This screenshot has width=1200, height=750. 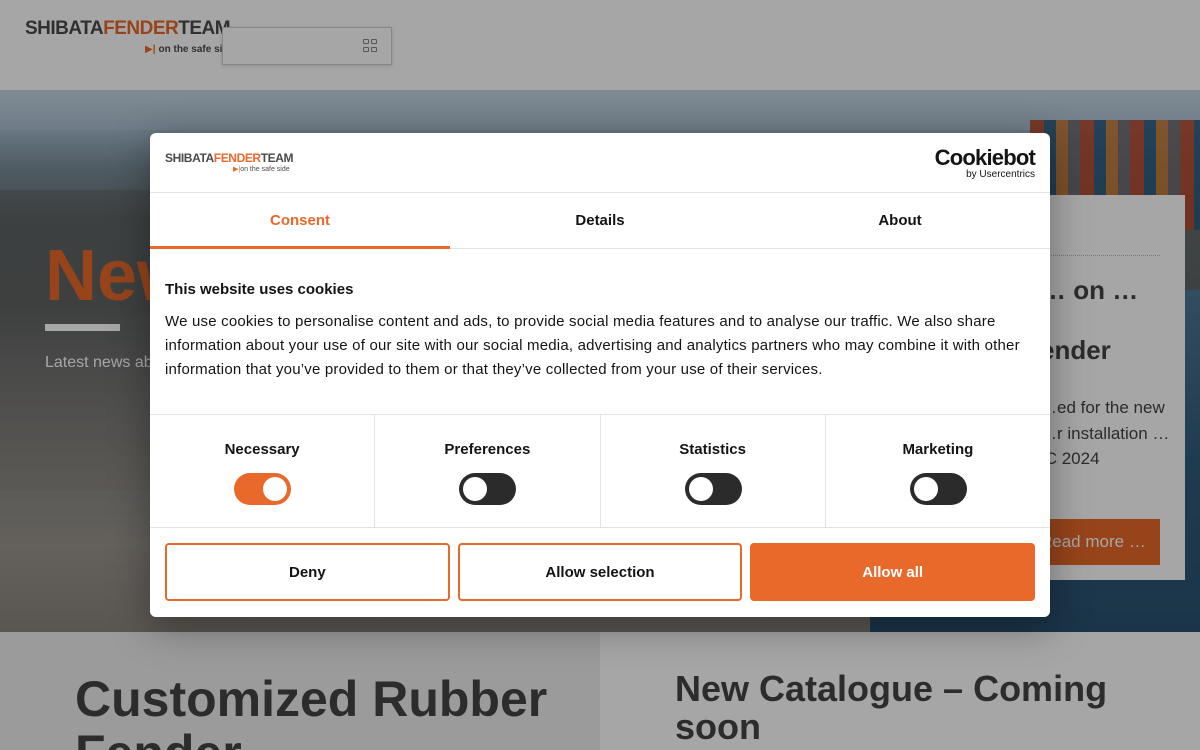 What do you see at coordinates (600, 45) in the screenshot?
I see `site-header: SHIBATAFENDERTEAM ▶| on the safe side` at bounding box center [600, 45].